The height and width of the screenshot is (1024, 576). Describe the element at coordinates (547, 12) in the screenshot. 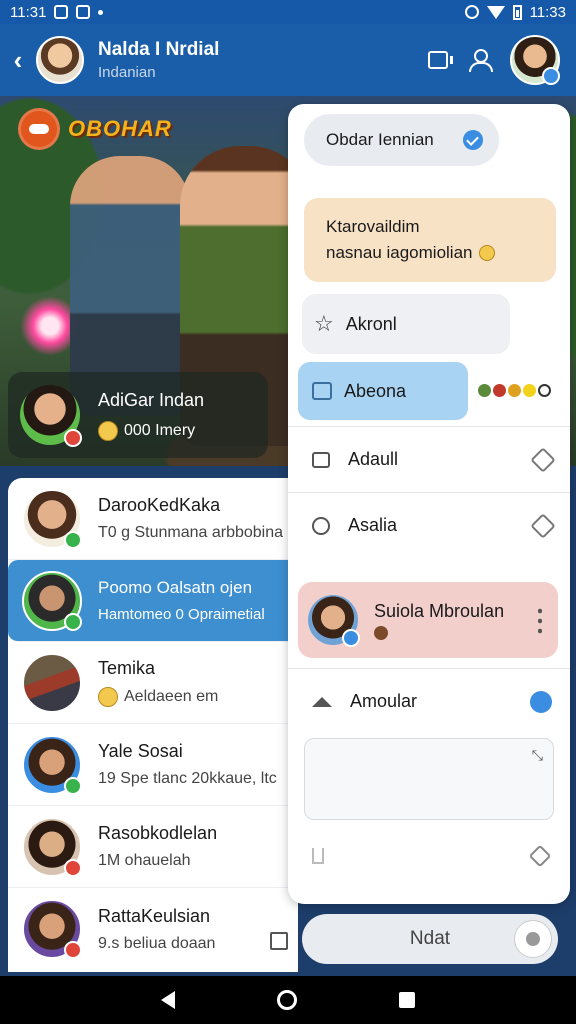

I see `status-time-right: 11:33` at that location.